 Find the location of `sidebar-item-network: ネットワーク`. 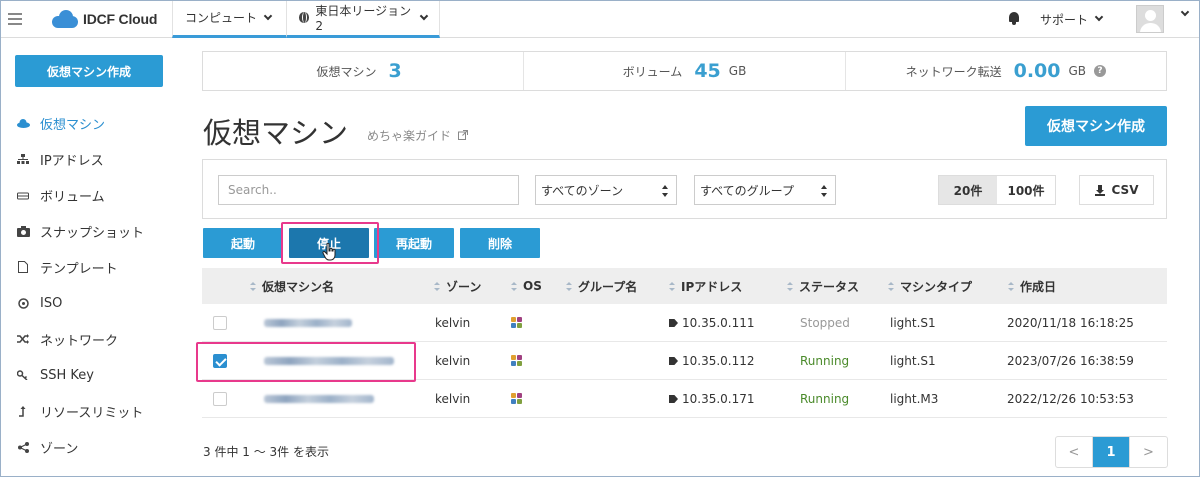

sidebar-item-network: ネットワーク is located at coordinates (67, 339).